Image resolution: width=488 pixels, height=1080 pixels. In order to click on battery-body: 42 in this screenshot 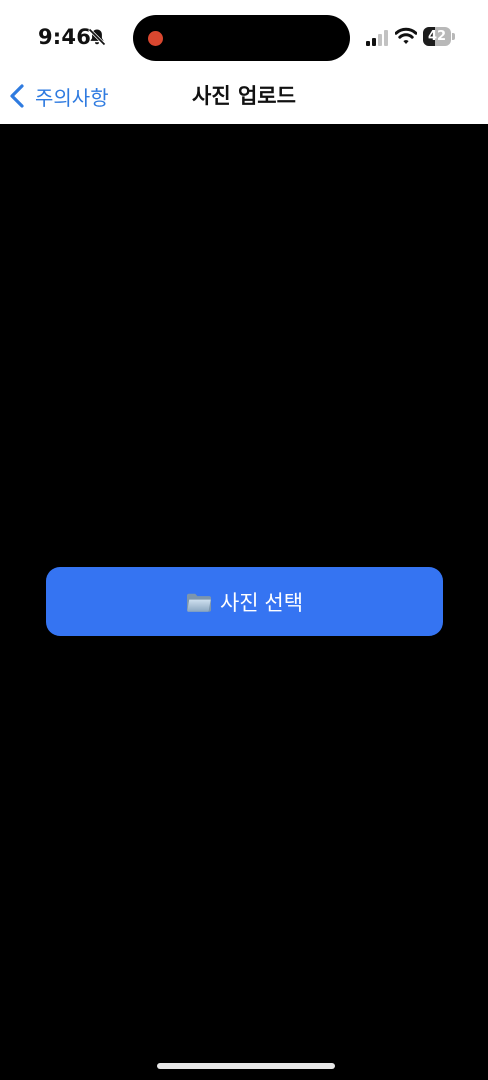, I will do `click(437, 36)`.